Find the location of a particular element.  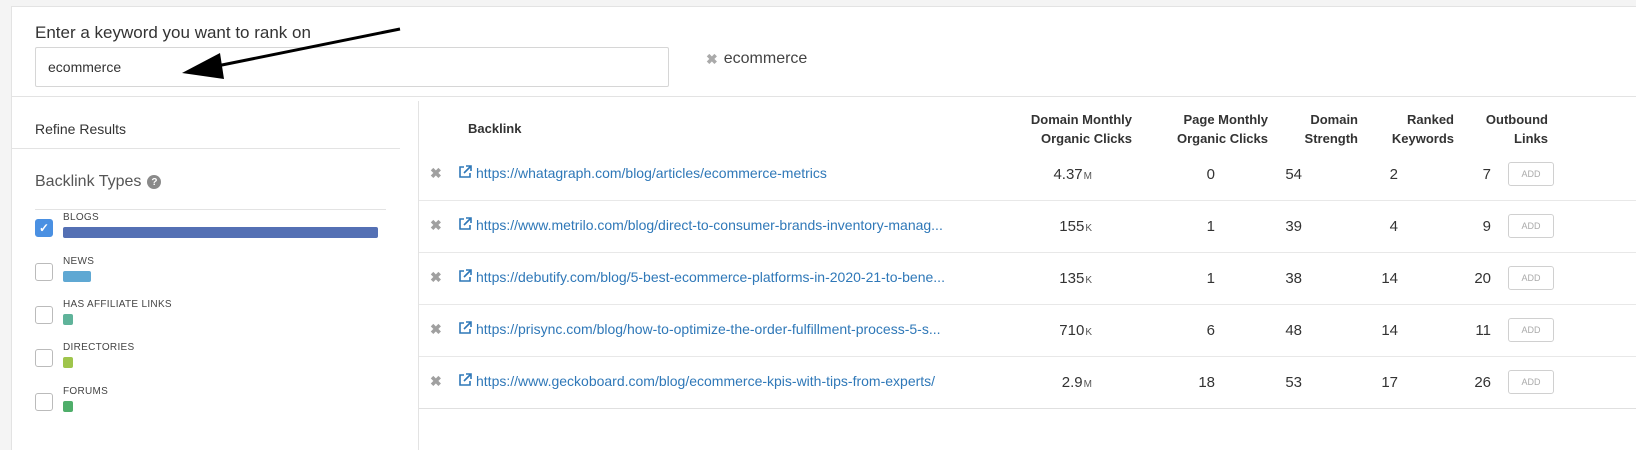

backlink-types-title: Backlink Types ? is located at coordinates (98, 182).